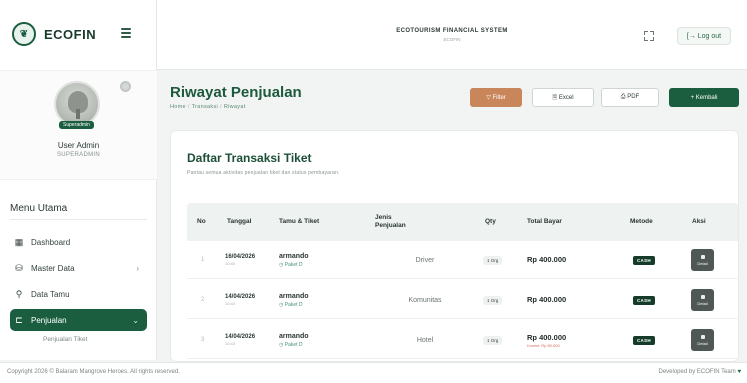 The height and width of the screenshot is (383, 747). Describe the element at coordinates (65, 339) in the screenshot. I see `submenu-item-penjualan-tiket: Penjualan Tiket` at that location.